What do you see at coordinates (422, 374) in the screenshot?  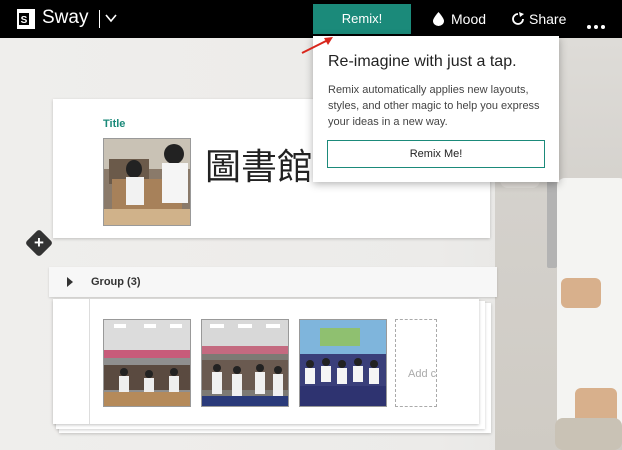 I see `add-content-label: Add c` at bounding box center [422, 374].